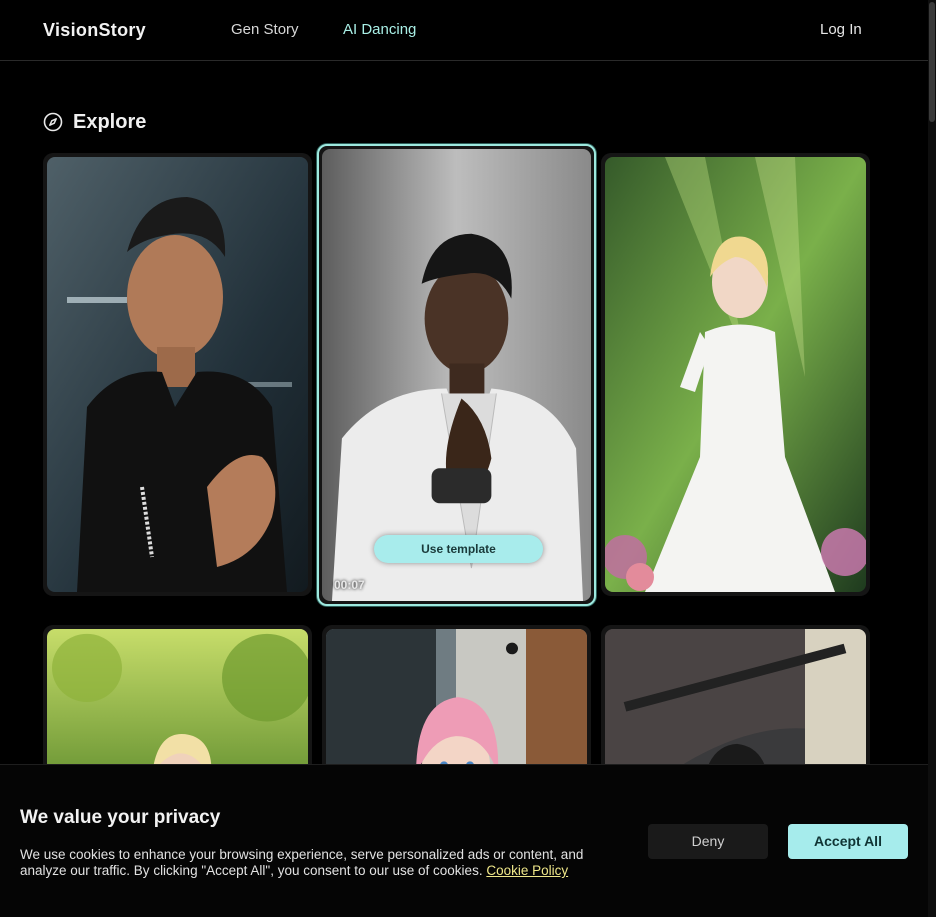 Image resolution: width=936 pixels, height=917 pixels. I want to click on nav-ai-dancing: AI Dancing, so click(379, 29).